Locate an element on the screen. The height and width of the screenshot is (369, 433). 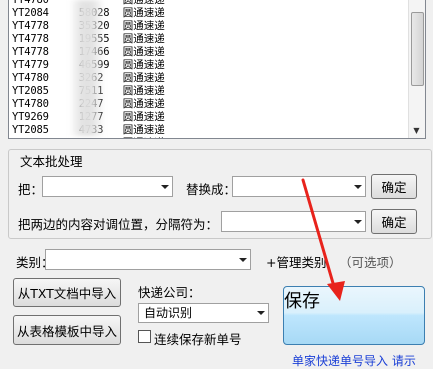
tracking-number: YT4779 is located at coordinates (30, 65).